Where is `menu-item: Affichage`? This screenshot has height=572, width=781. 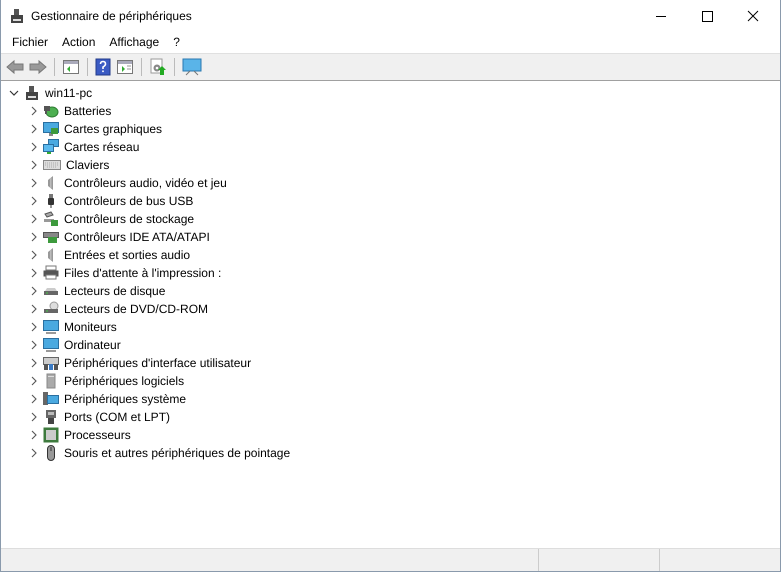
menu-item: Affichage is located at coordinates (134, 42).